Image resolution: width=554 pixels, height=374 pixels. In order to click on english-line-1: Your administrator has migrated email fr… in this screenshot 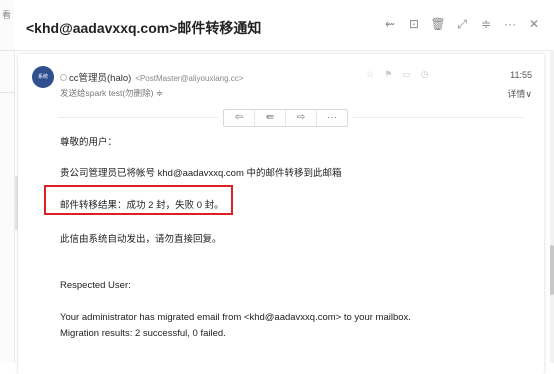, I will do `click(235, 317)`.